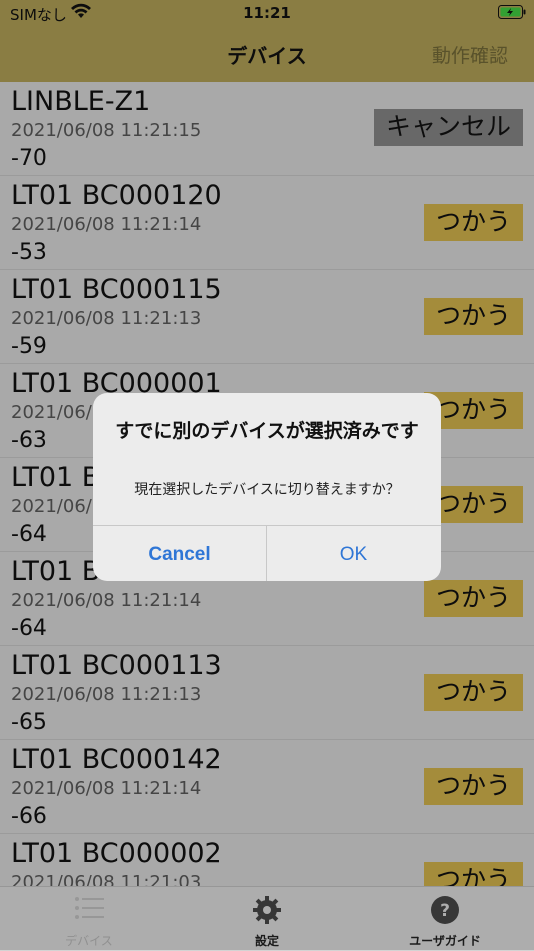 This screenshot has width=534, height=951. Describe the element at coordinates (353, 553) in the screenshot. I see `ok-button: OK` at that location.